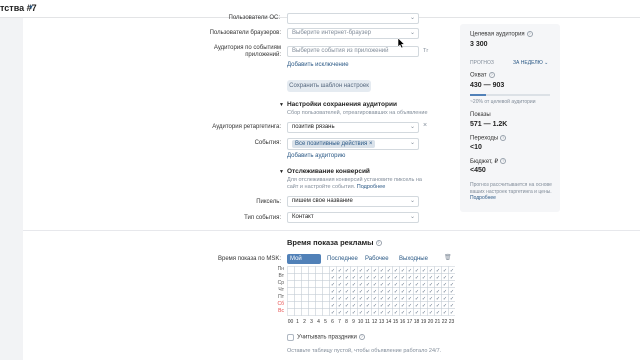 The image size is (640, 360). What do you see at coordinates (279, 297) in the screenshot?
I see `day-label: Пт` at bounding box center [279, 297].